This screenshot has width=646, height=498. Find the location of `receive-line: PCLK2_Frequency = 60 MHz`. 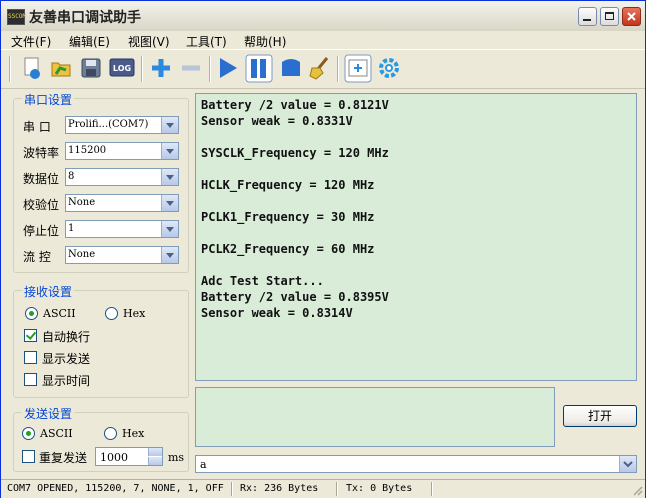

receive-line: PCLK2_Frequency = 60 MHz is located at coordinates (288, 249).